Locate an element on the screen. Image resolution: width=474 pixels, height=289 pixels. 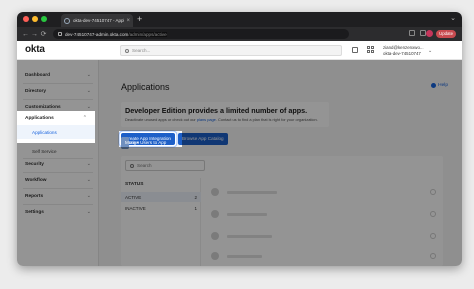
status-count: 1 is located at coordinates (195, 208).